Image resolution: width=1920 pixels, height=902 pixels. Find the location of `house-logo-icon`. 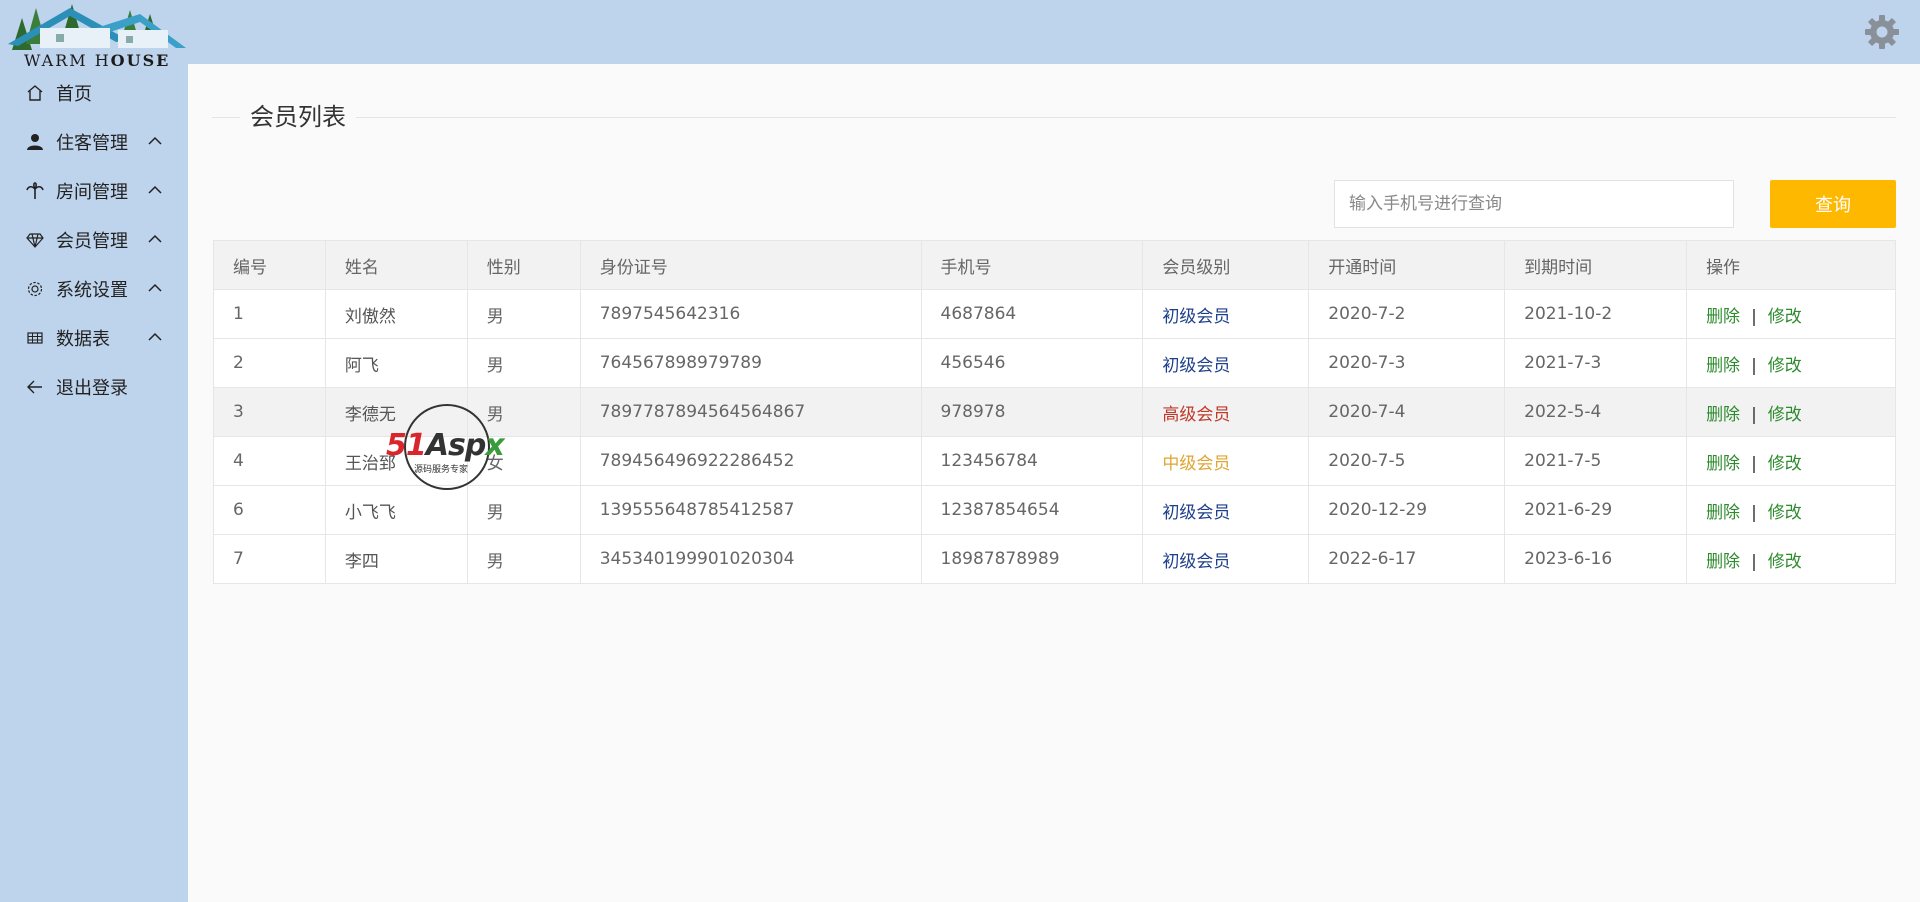

house-logo-icon is located at coordinates (97, 27).